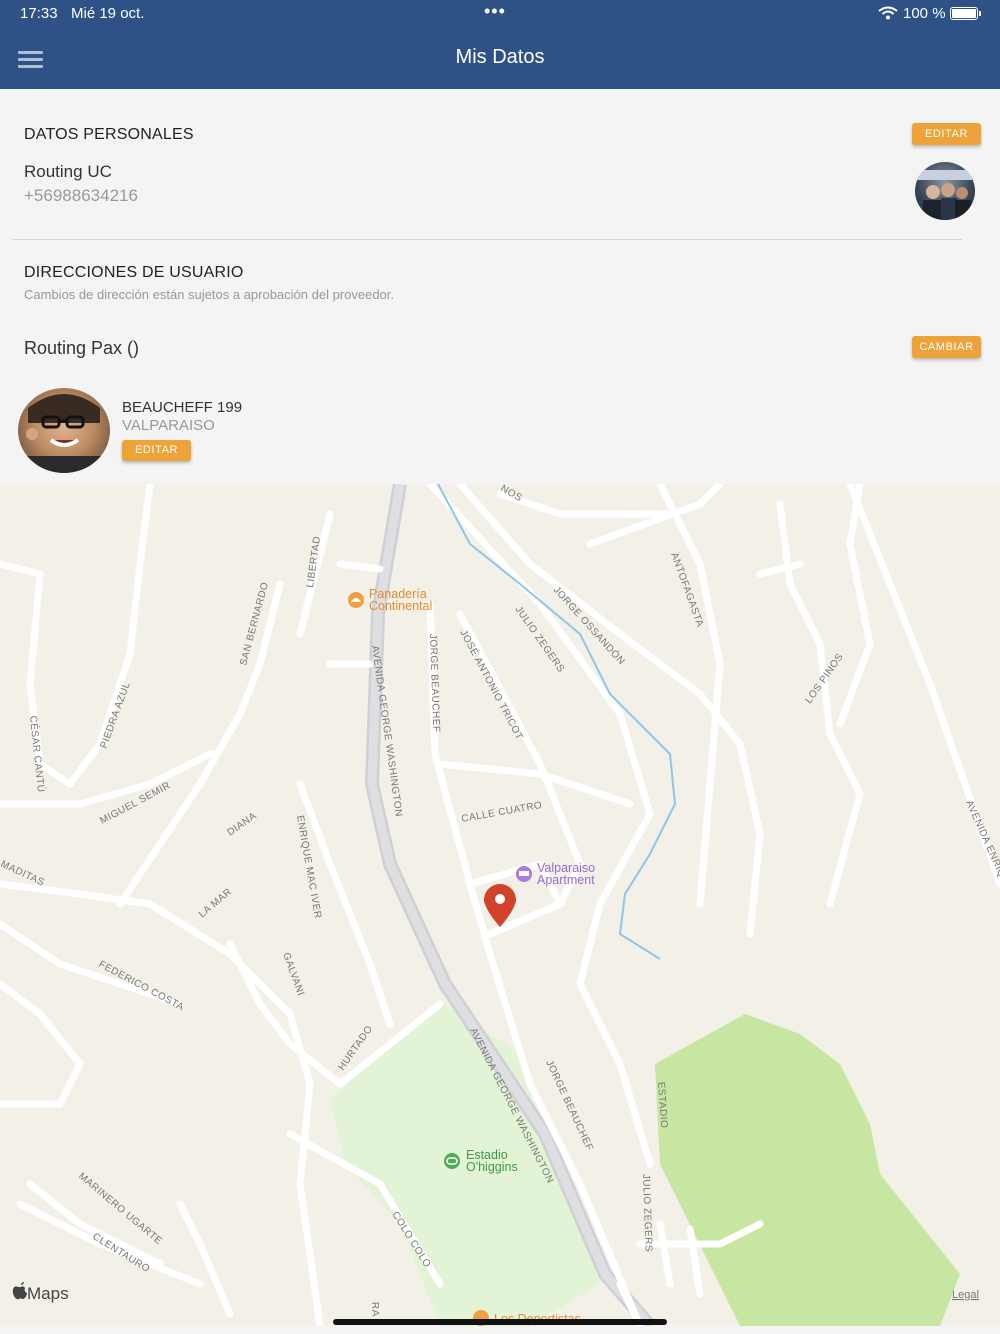 The height and width of the screenshot is (1334, 1000). Describe the element at coordinates (48, 1293) in the screenshot. I see `apple-maps-text: Maps` at that location.